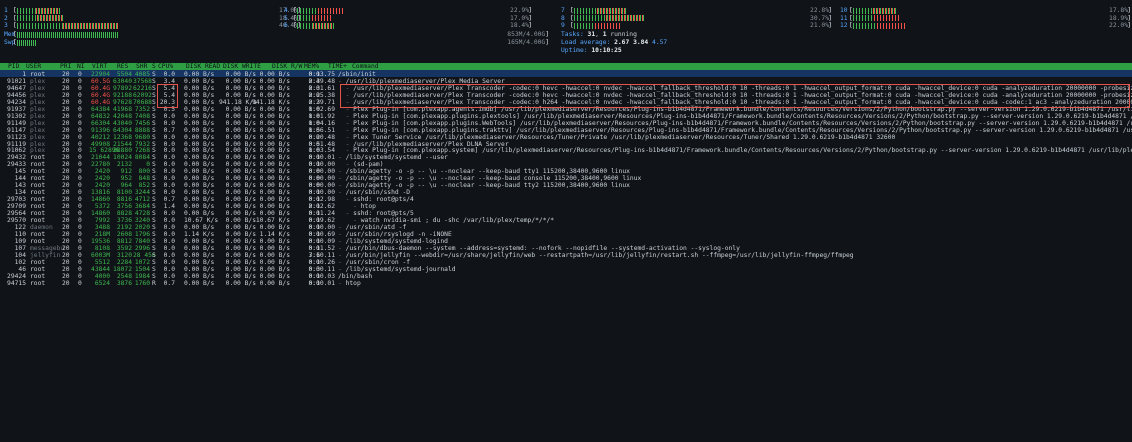 The height and width of the screenshot is (442, 1132). Describe the element at coordinates (591, 34) in the screenshot. I see `tasks-count: 31` at that location.